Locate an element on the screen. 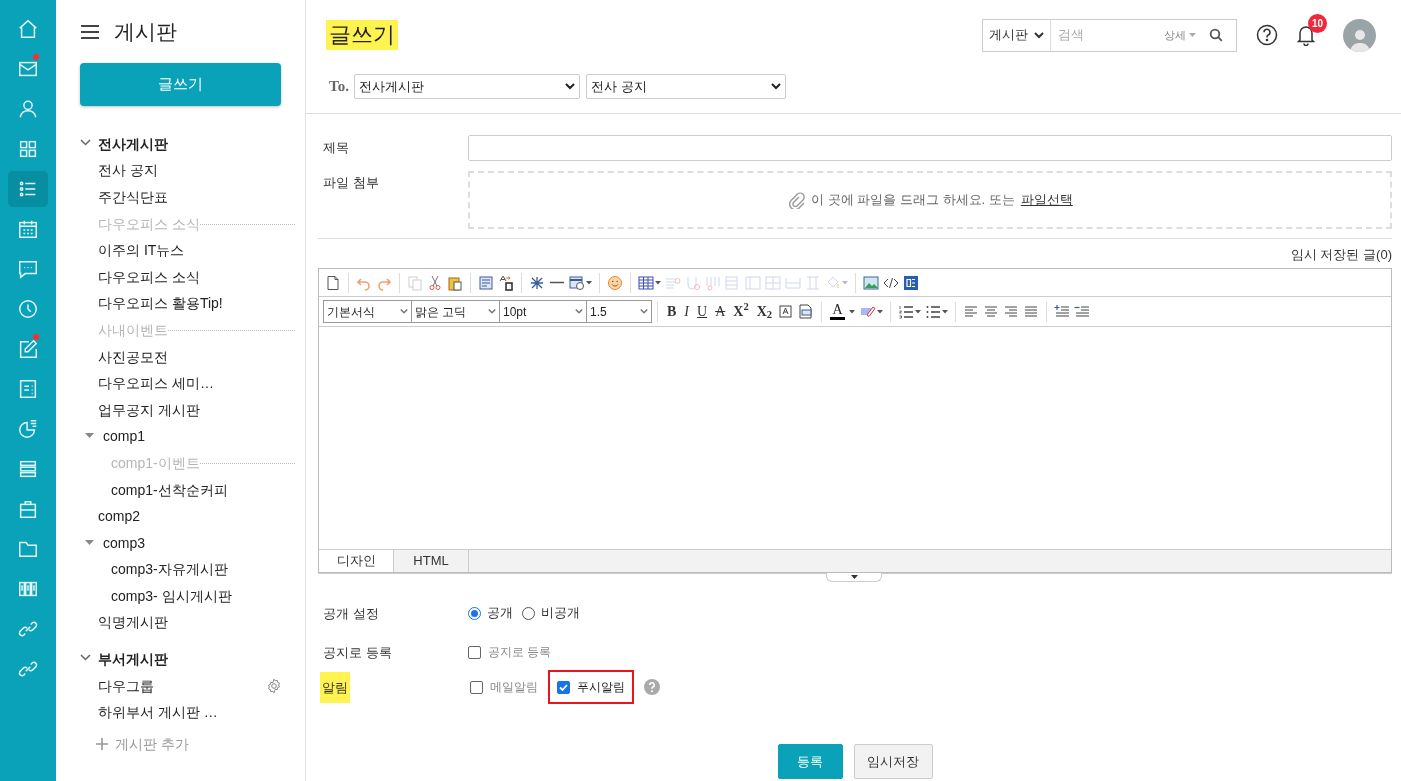 This screenshot has height=781, width=1401. table-column-insert-icon is located at coordinates (813, 282).